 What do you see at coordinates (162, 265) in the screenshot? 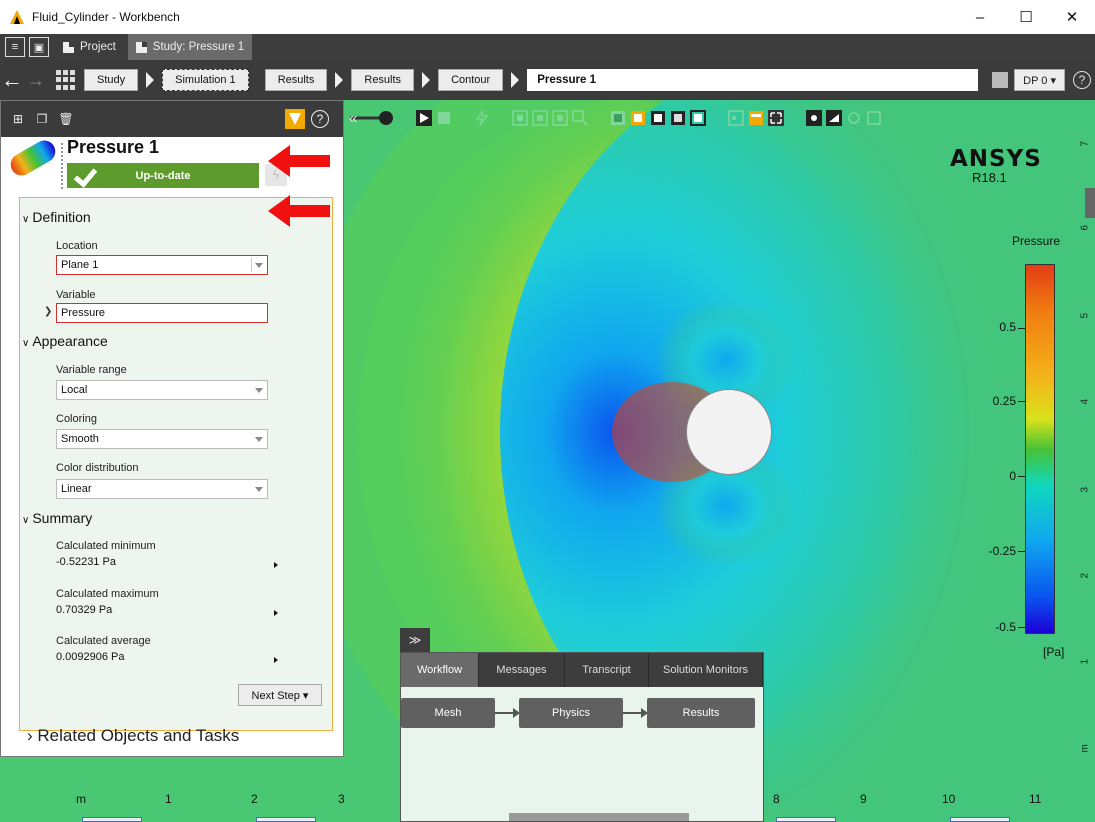
I see `location-select: Plane 1` at bounding box center [162, 265].